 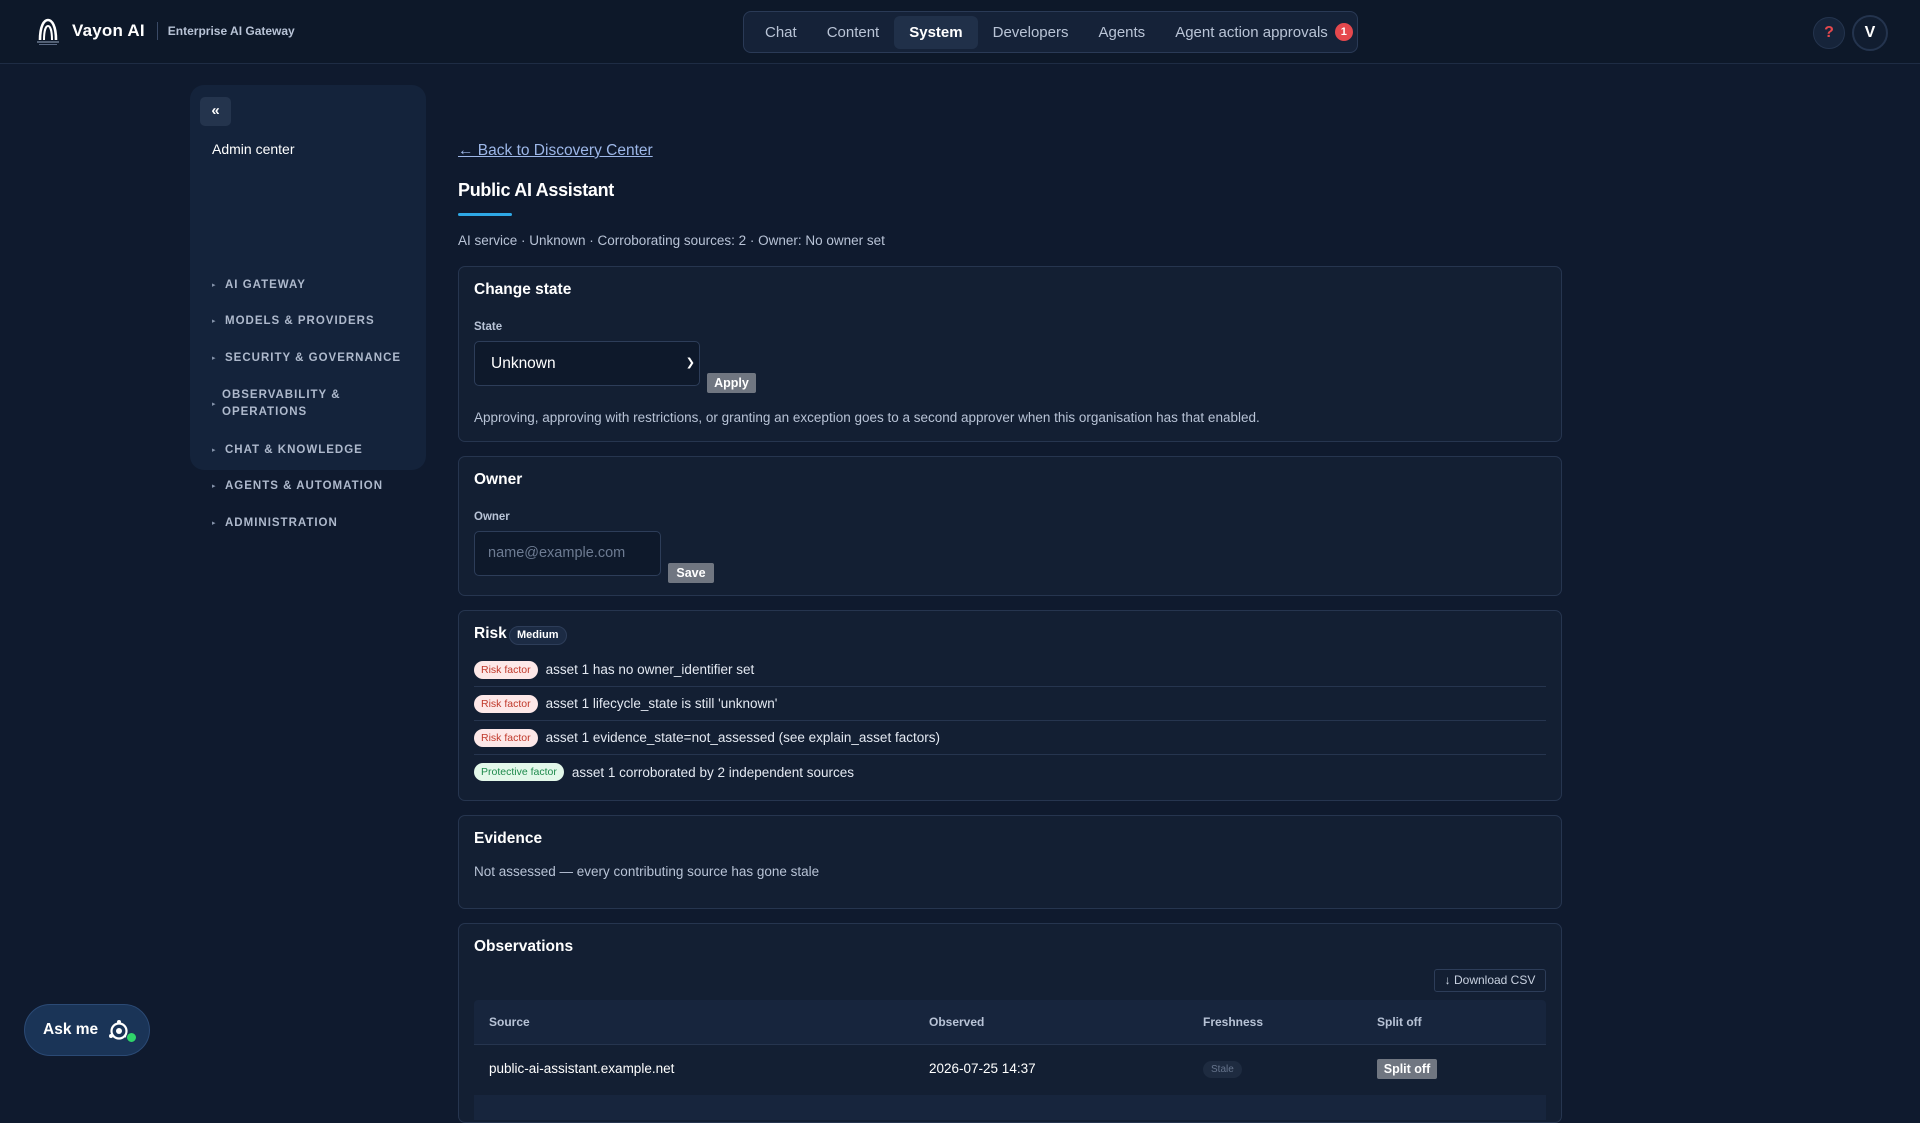 What do you see at coordinates (1121, 32) in the screenshot?
I see `nav-agents: Agents` at bounding box center [1121, 32].